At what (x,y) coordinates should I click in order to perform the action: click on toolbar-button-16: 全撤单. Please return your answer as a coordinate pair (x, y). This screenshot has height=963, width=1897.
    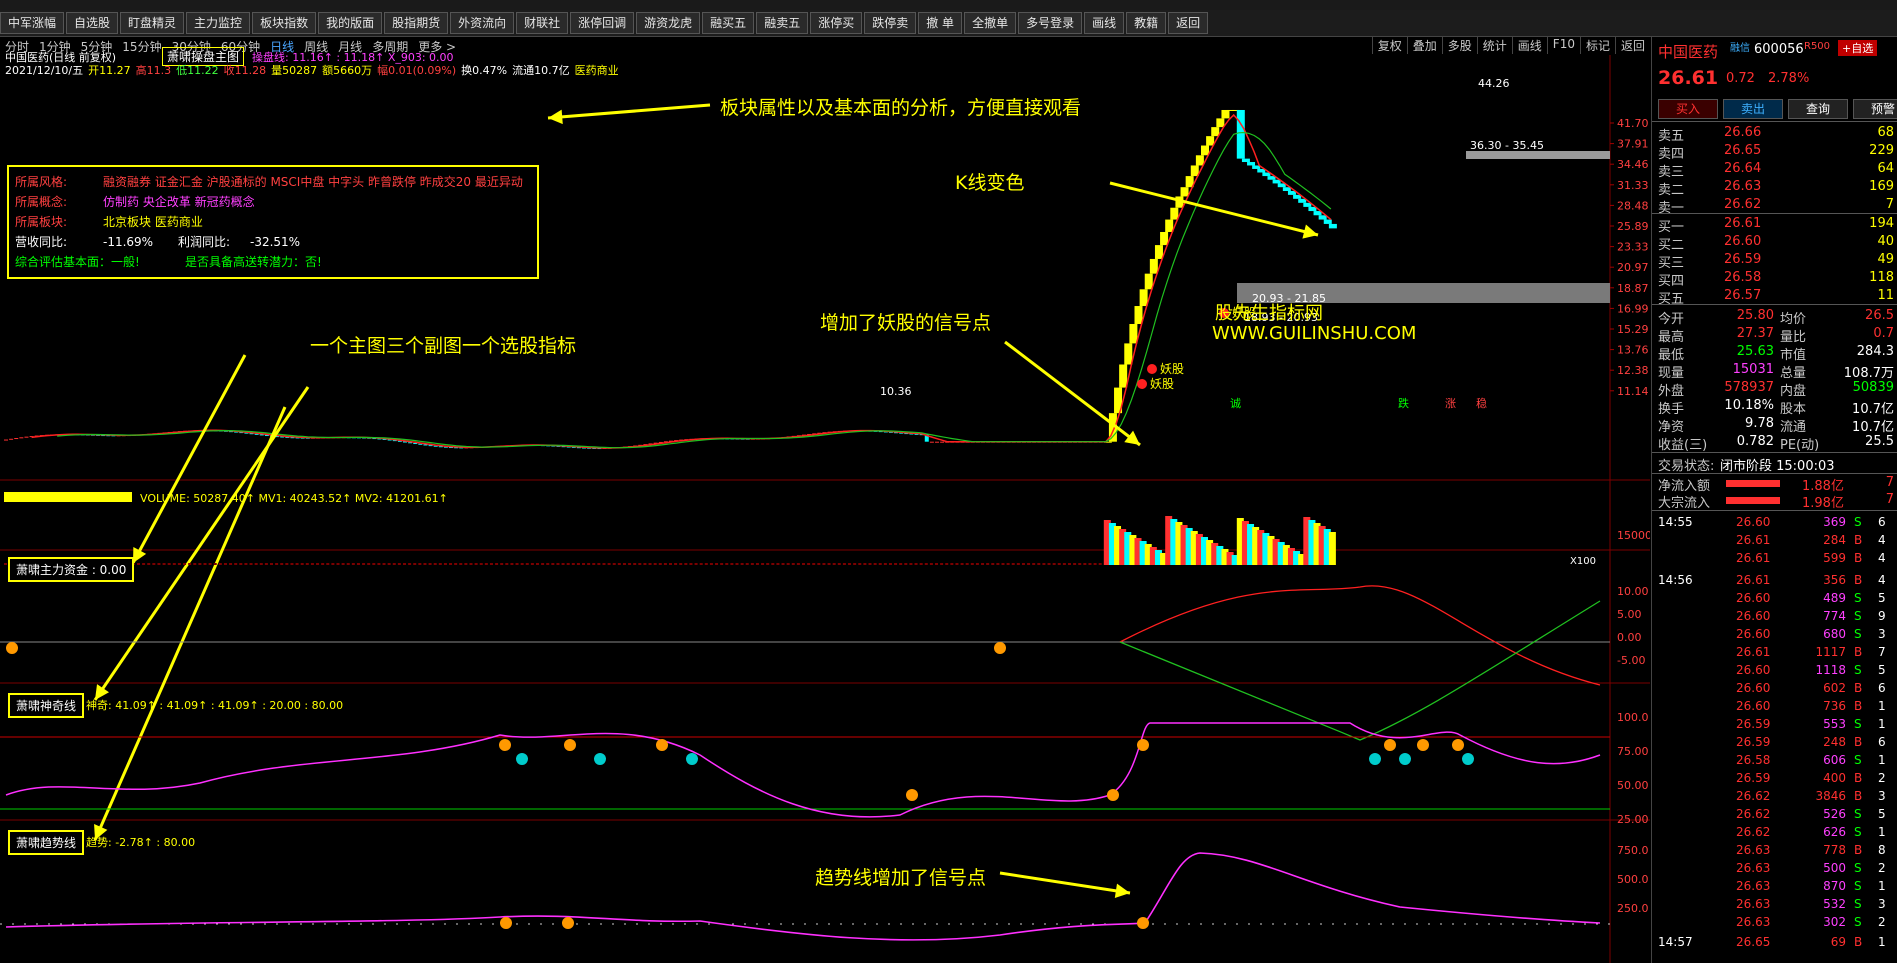
    Looking at the image, I should click on (990, 23).